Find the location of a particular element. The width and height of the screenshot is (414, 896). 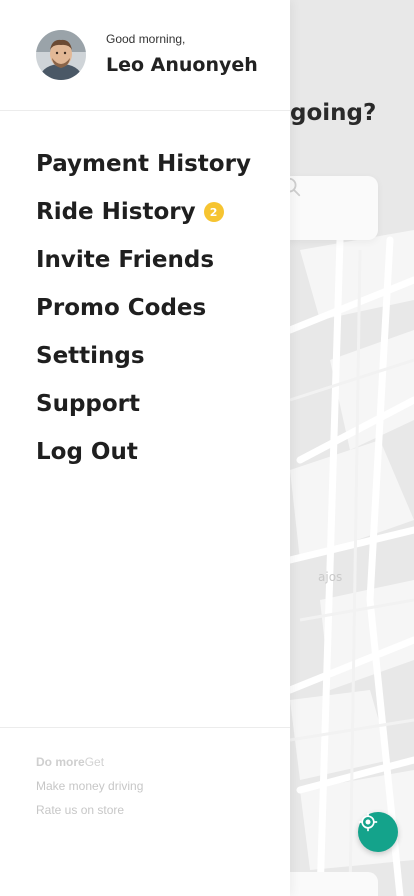

greeting-text: Good morning, is located at coordinates (146, 39).